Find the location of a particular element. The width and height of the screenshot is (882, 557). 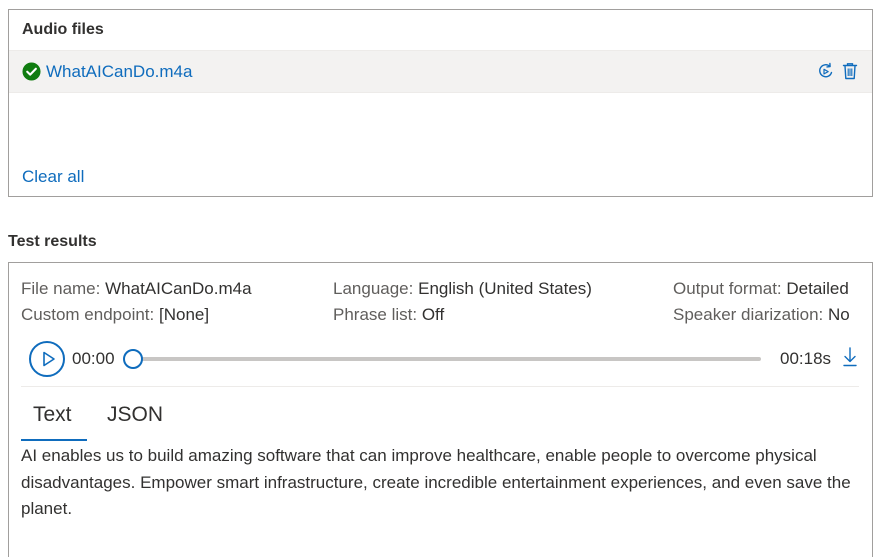

play-icon is located at coordinates (49, 359).